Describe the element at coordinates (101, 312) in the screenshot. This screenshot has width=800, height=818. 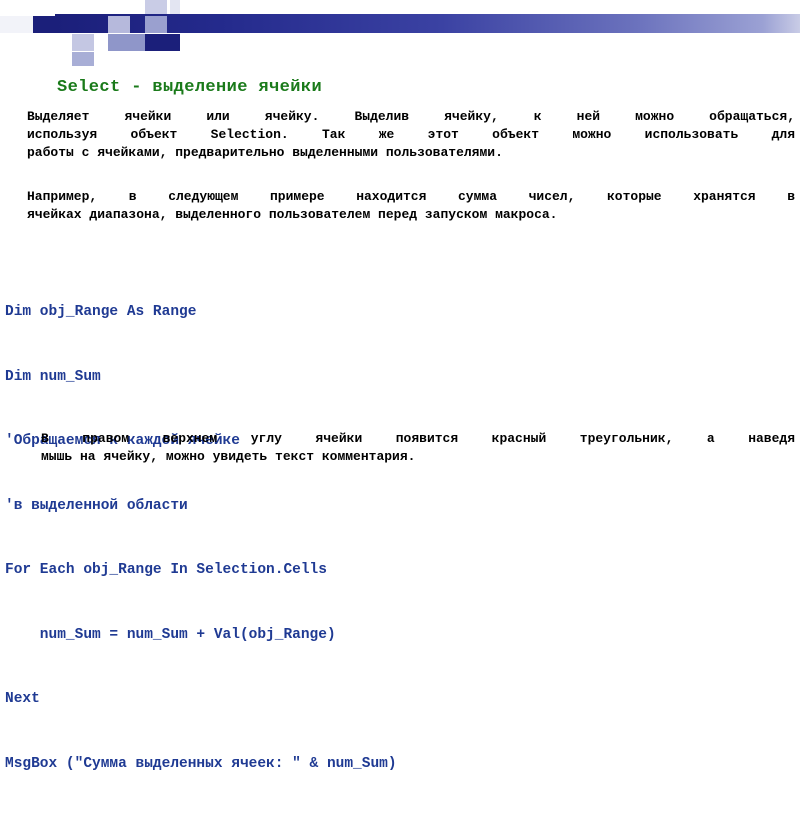
I see `code-line: Dim obj_Range As Range` at that location.